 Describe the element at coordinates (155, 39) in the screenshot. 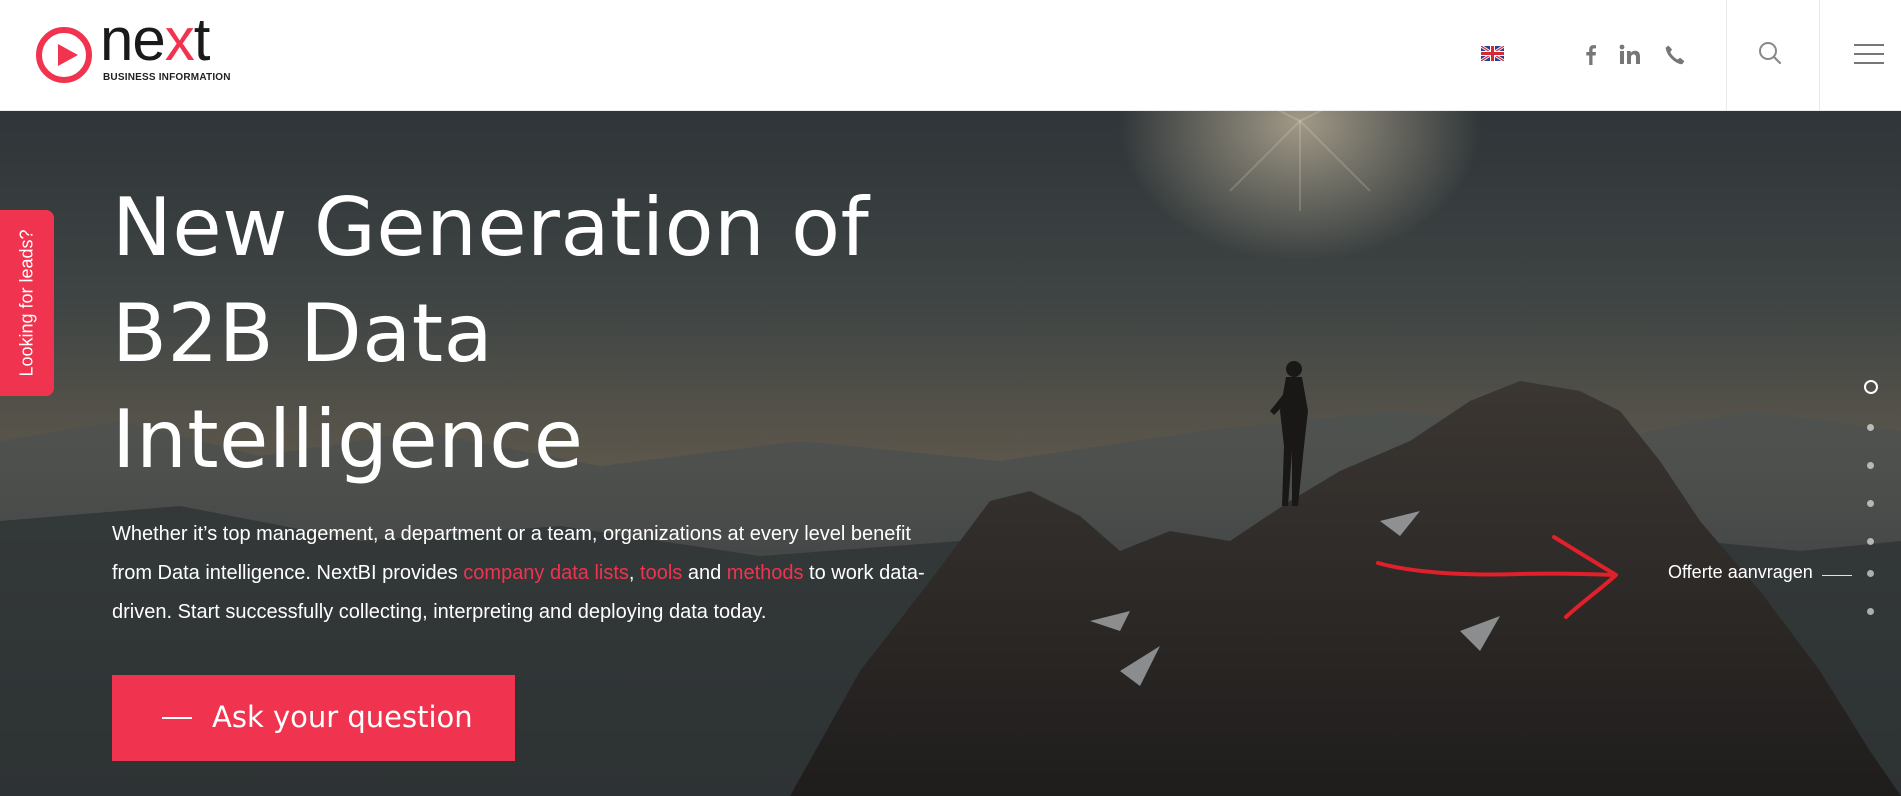

I see `logo-wordmark: next` at that location.